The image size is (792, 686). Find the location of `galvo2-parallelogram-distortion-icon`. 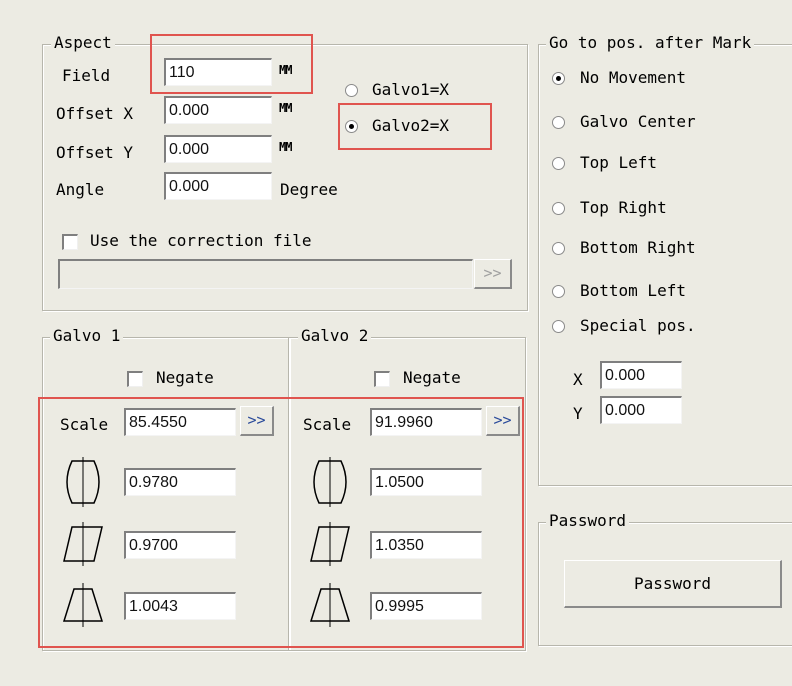

galvo2-parallelogram-distortion-icon is located at coordinates (330, 544).